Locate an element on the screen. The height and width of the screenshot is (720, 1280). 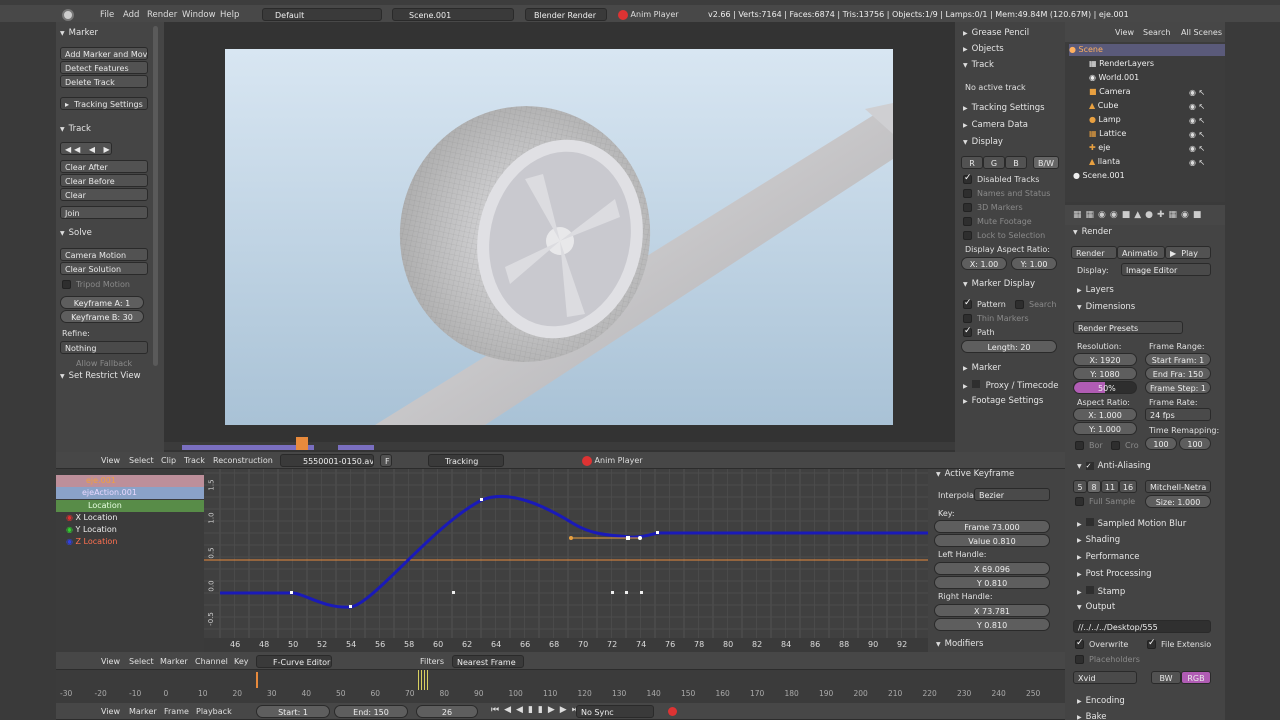
visibility-column: ◉ ↖ ◉ ↖ ◉ ↖ ◉ ↖ ◉ ↖ ◉ ↖ is located at coordinates (1204, 128).